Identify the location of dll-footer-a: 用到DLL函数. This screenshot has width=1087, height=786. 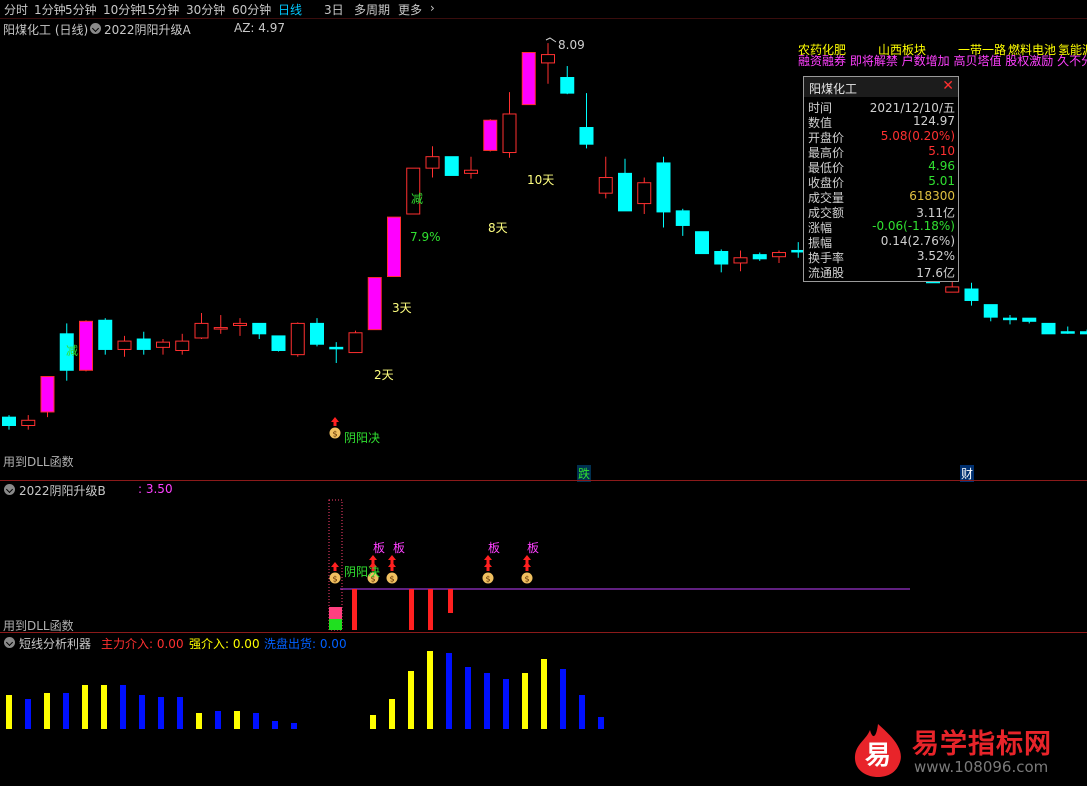
(38, 462).